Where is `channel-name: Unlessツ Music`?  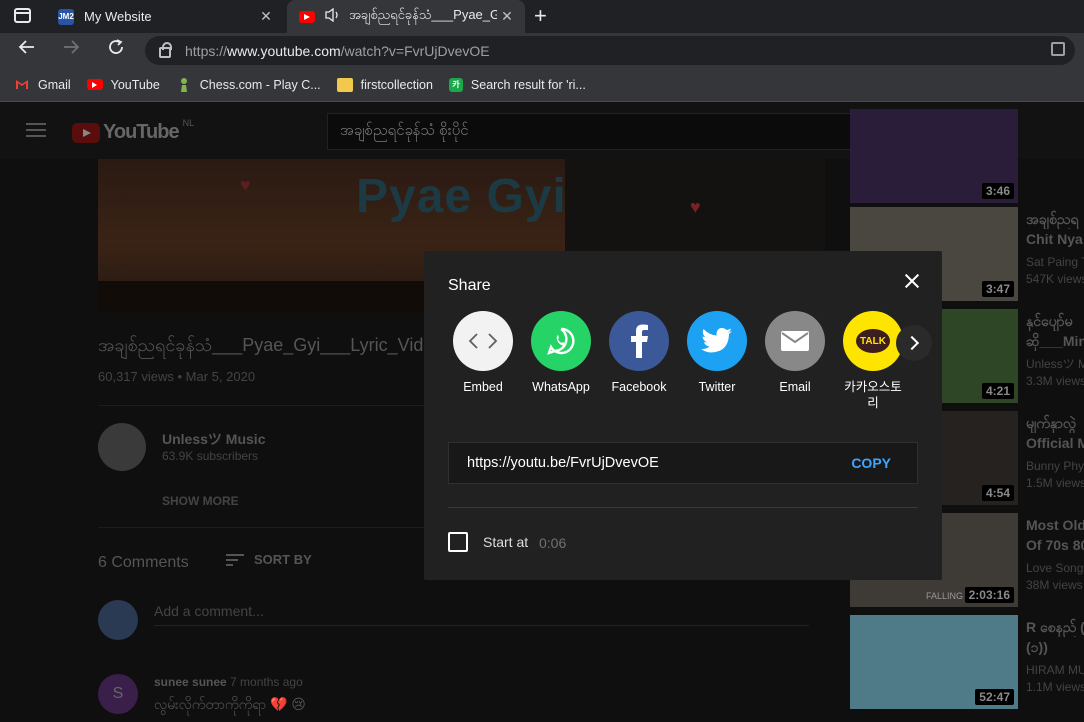 channel-name: Unlessツ Music is located at coordinates (213, 439).